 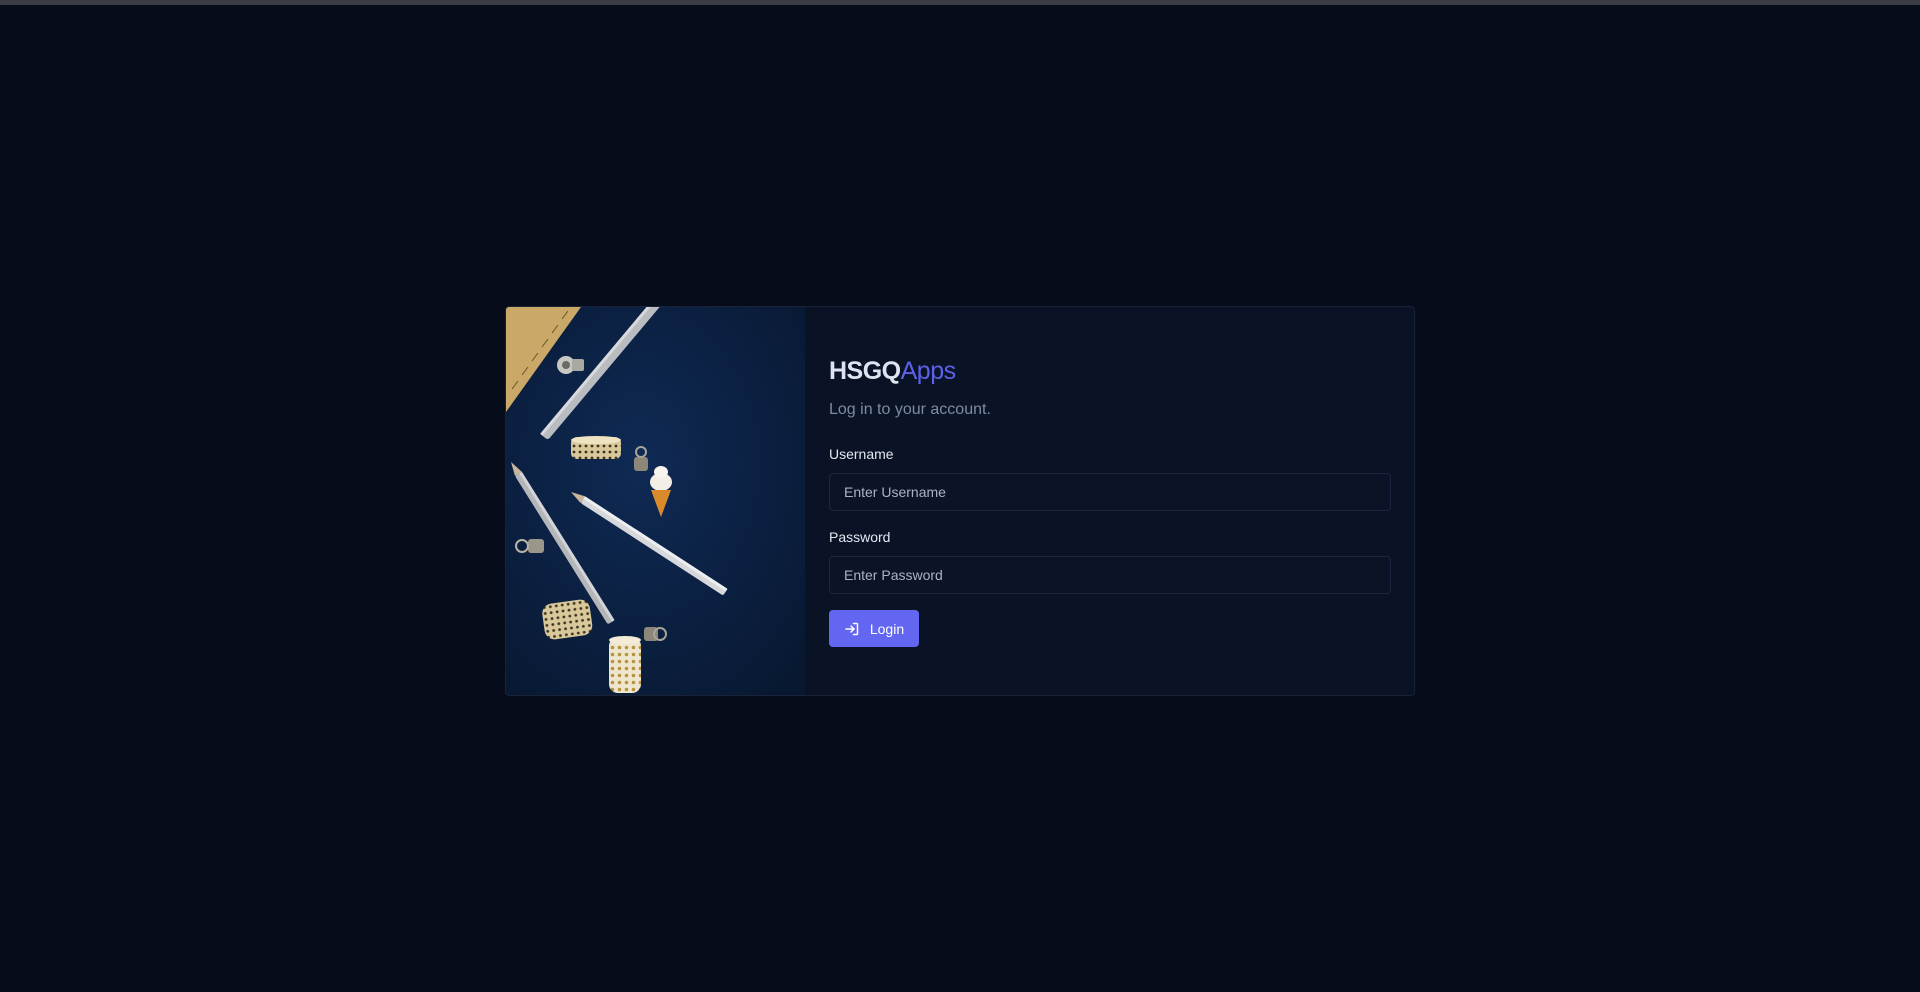 What do you see at coordinates (1110, 575) in the screenshot?
I see `password-input` at bounding box center [1110, 575].